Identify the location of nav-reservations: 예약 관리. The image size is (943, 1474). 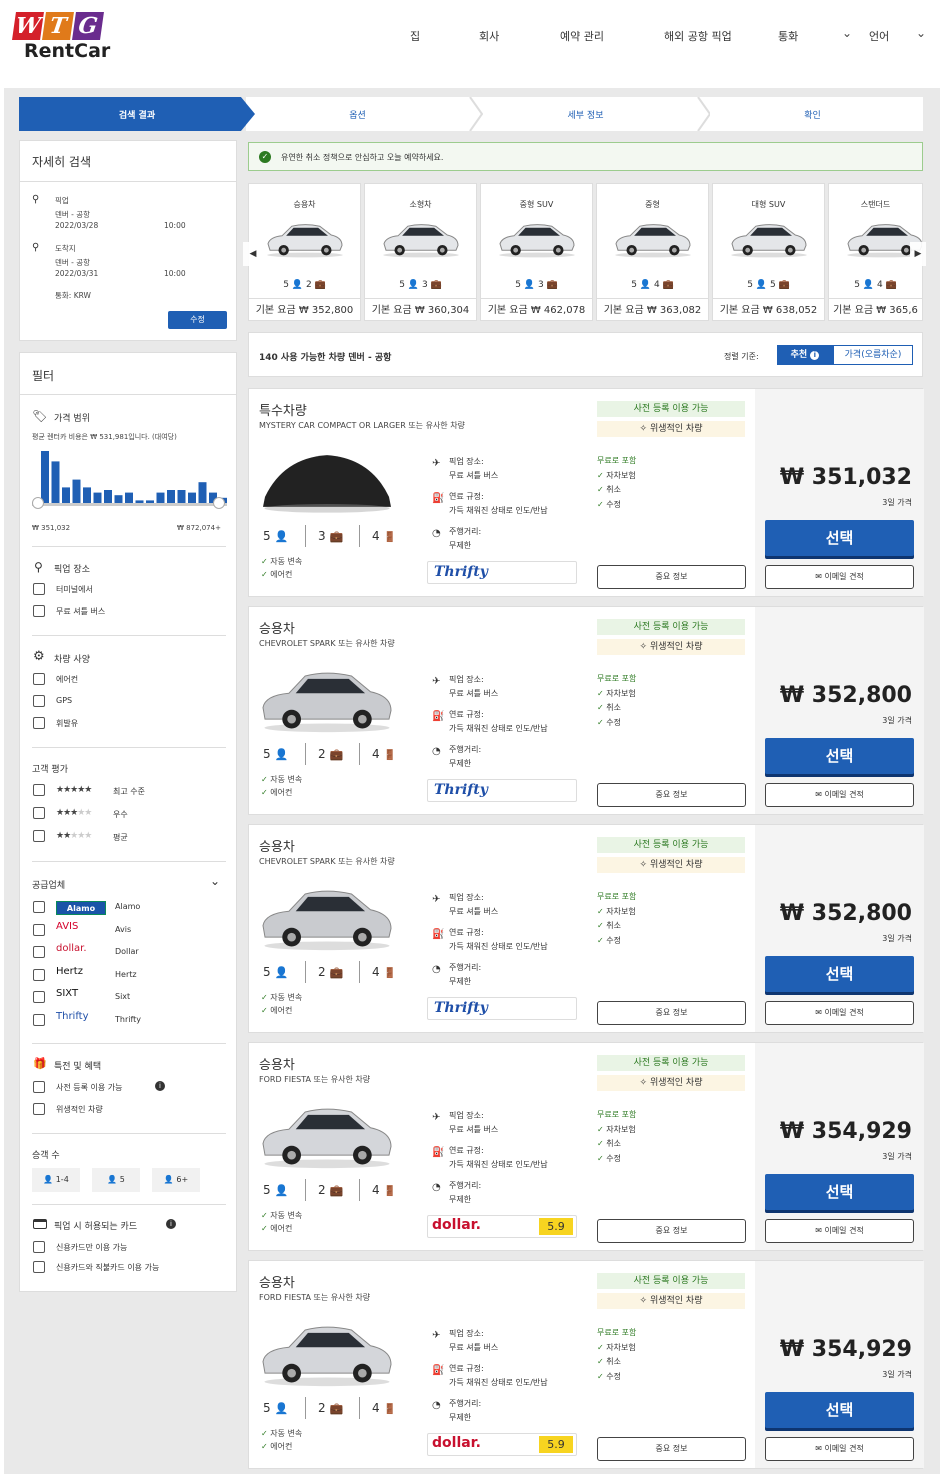
(582, 36).